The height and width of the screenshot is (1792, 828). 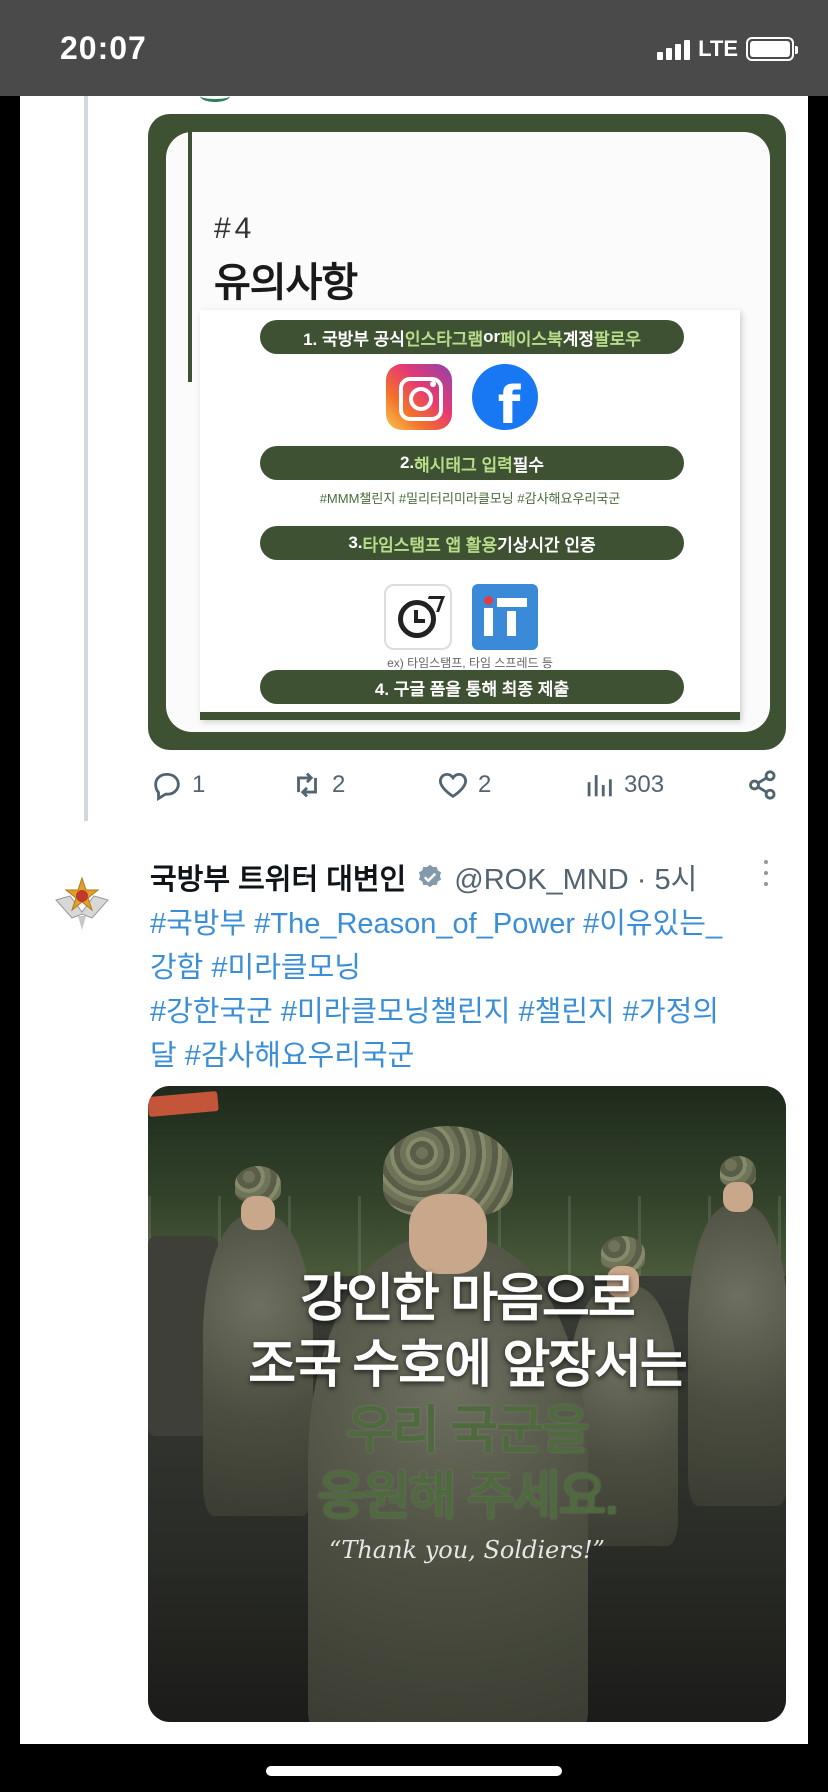 What do you see at coordinates (414, 1771) in the screenshot?
I see `home-indicator` at bounding box center [414, 1771].